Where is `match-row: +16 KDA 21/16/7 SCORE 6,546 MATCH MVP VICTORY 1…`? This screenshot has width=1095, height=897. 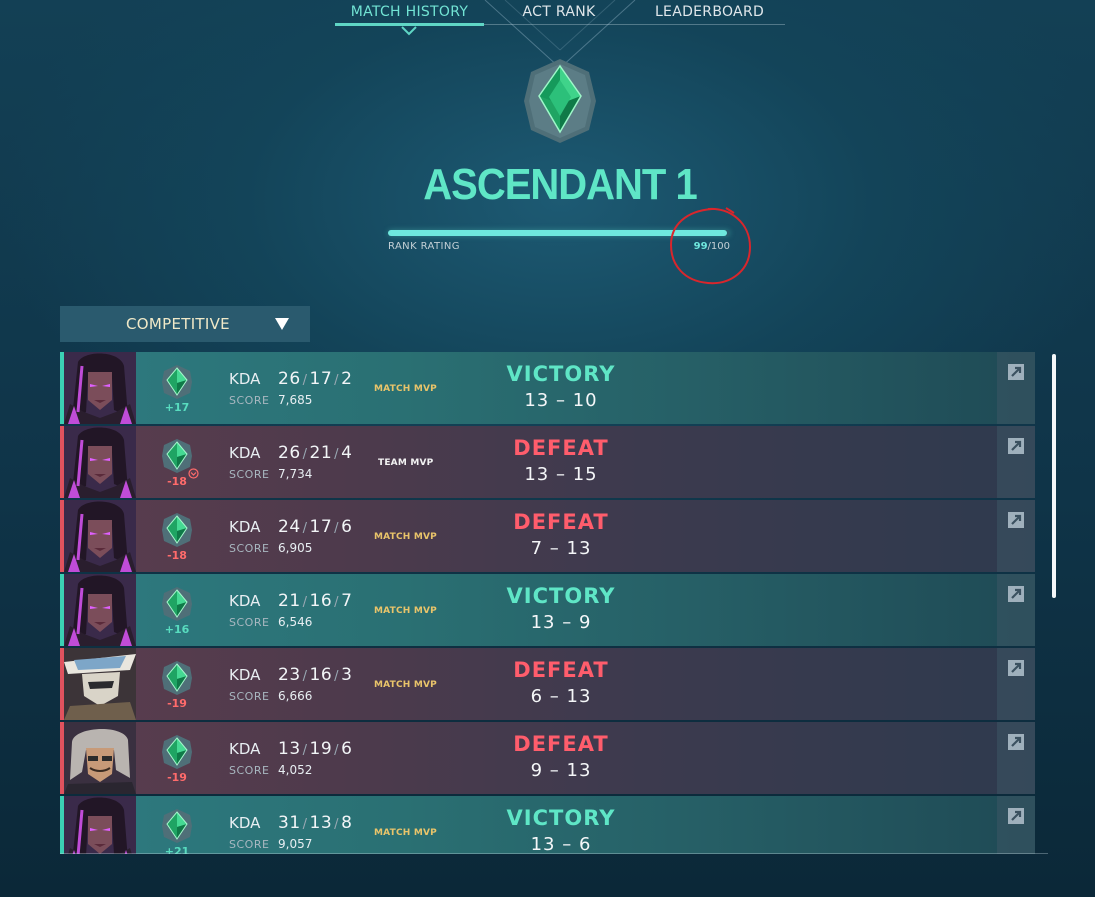 match-row: +16 KDA 21/16/7 SCORE 6,546 MATCH MVP VICTORY 1… is located at coordinates (547, 610).